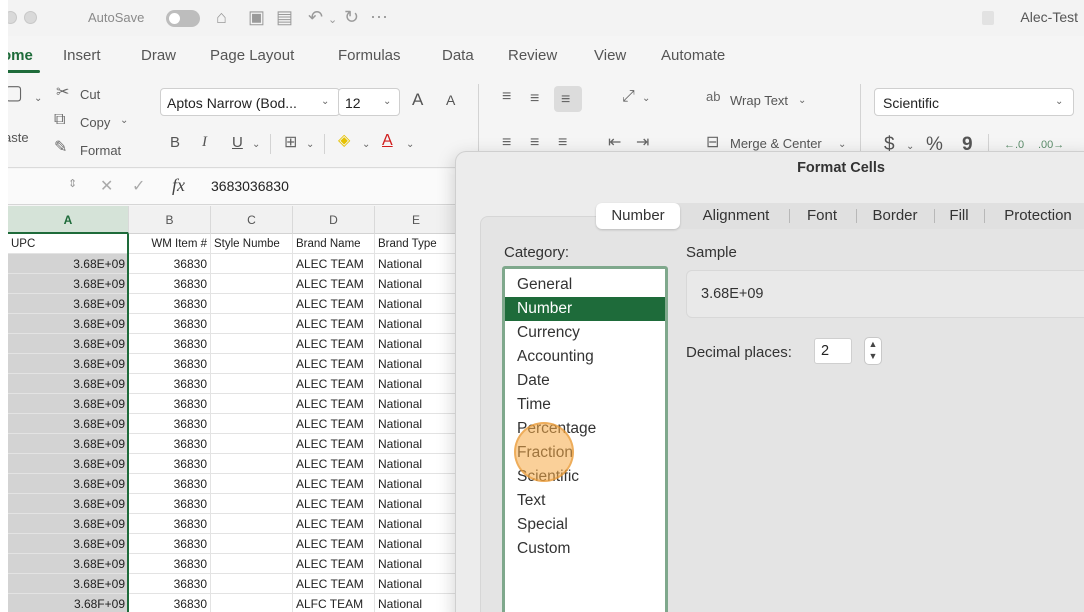  I want to click on tab-home: ome, so click(20, 55).